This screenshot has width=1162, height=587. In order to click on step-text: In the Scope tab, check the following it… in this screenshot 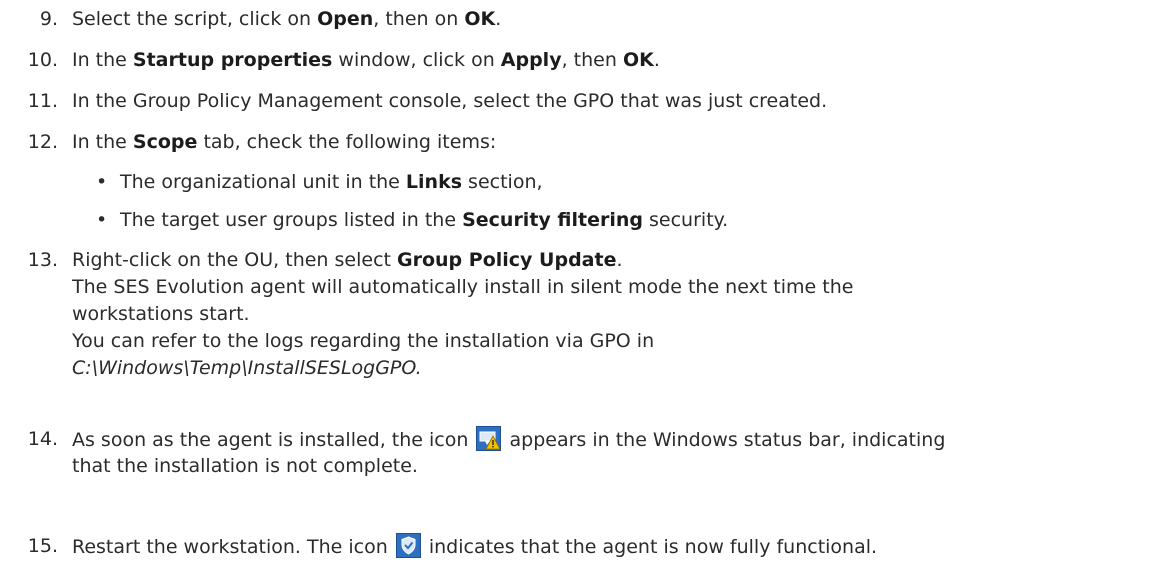, I will do `click(284, 142)`.